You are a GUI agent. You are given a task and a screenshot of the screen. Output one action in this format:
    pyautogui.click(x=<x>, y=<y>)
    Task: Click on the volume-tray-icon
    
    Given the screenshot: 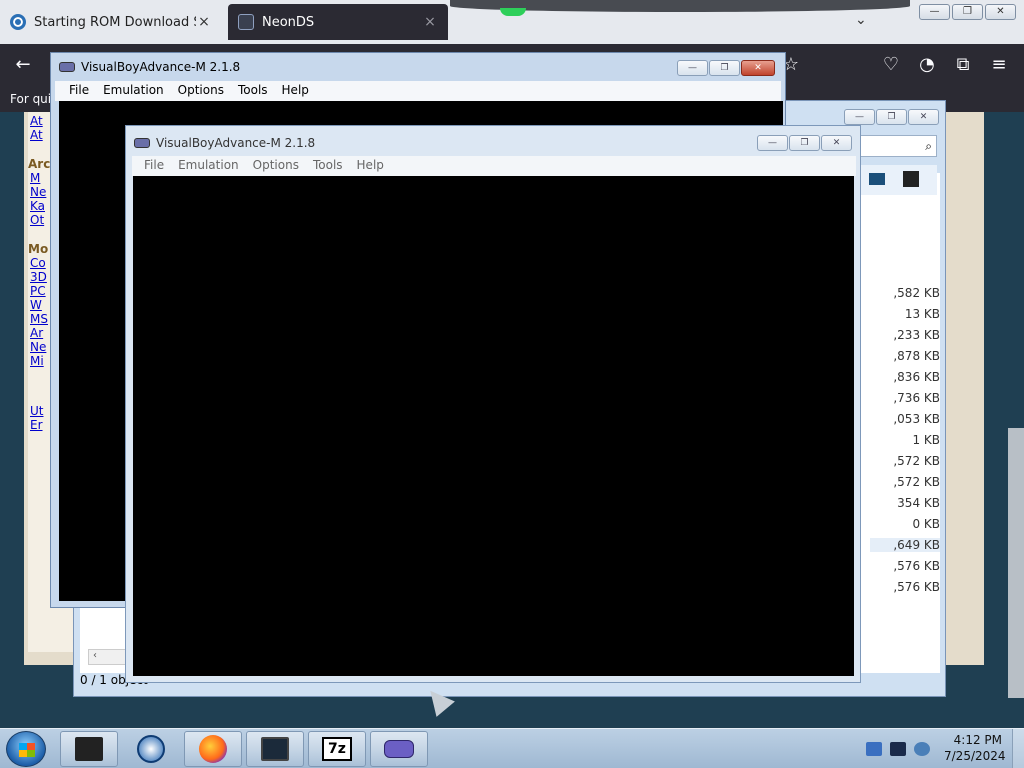 What is the action you would take?
    pyautogui.click(x=922, y=749)
    